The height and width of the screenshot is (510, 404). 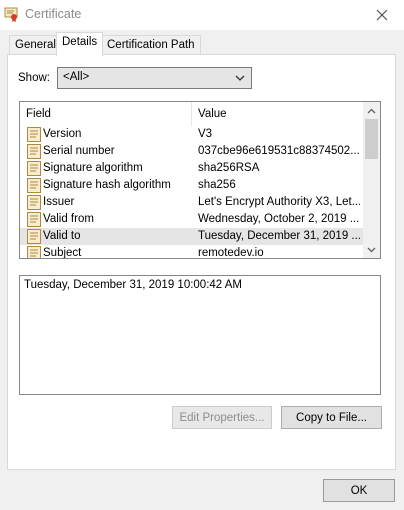 I want to click on tab-label: Details, so click(x=80, y=42).